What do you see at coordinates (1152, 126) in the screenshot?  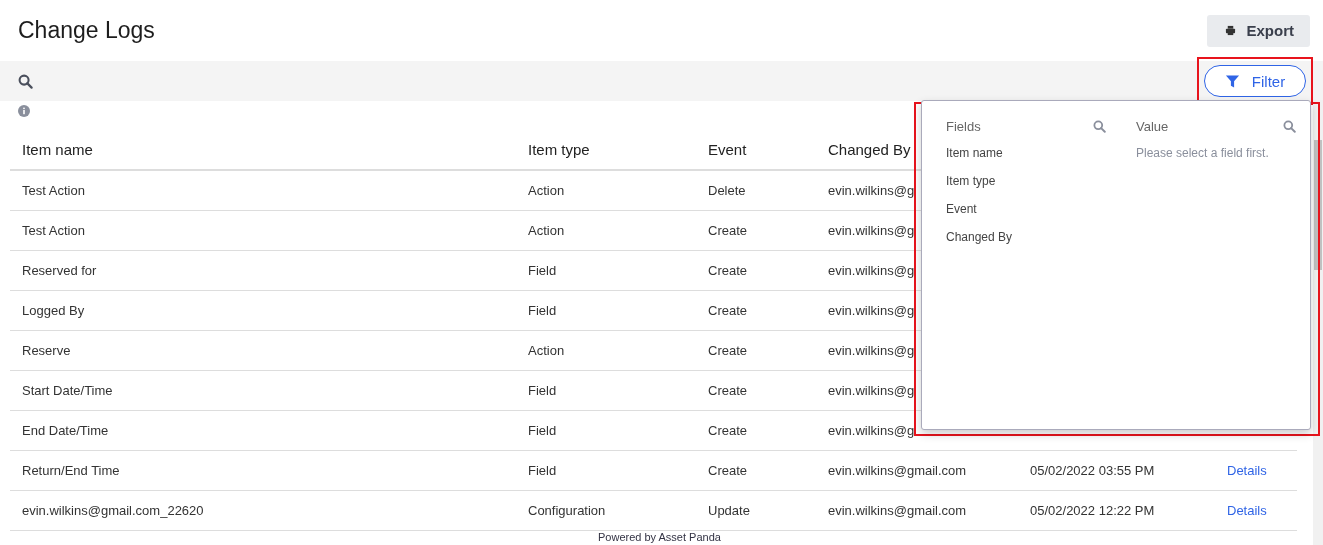 I see `value-heading: Value` at bounding box center [1152, 126].